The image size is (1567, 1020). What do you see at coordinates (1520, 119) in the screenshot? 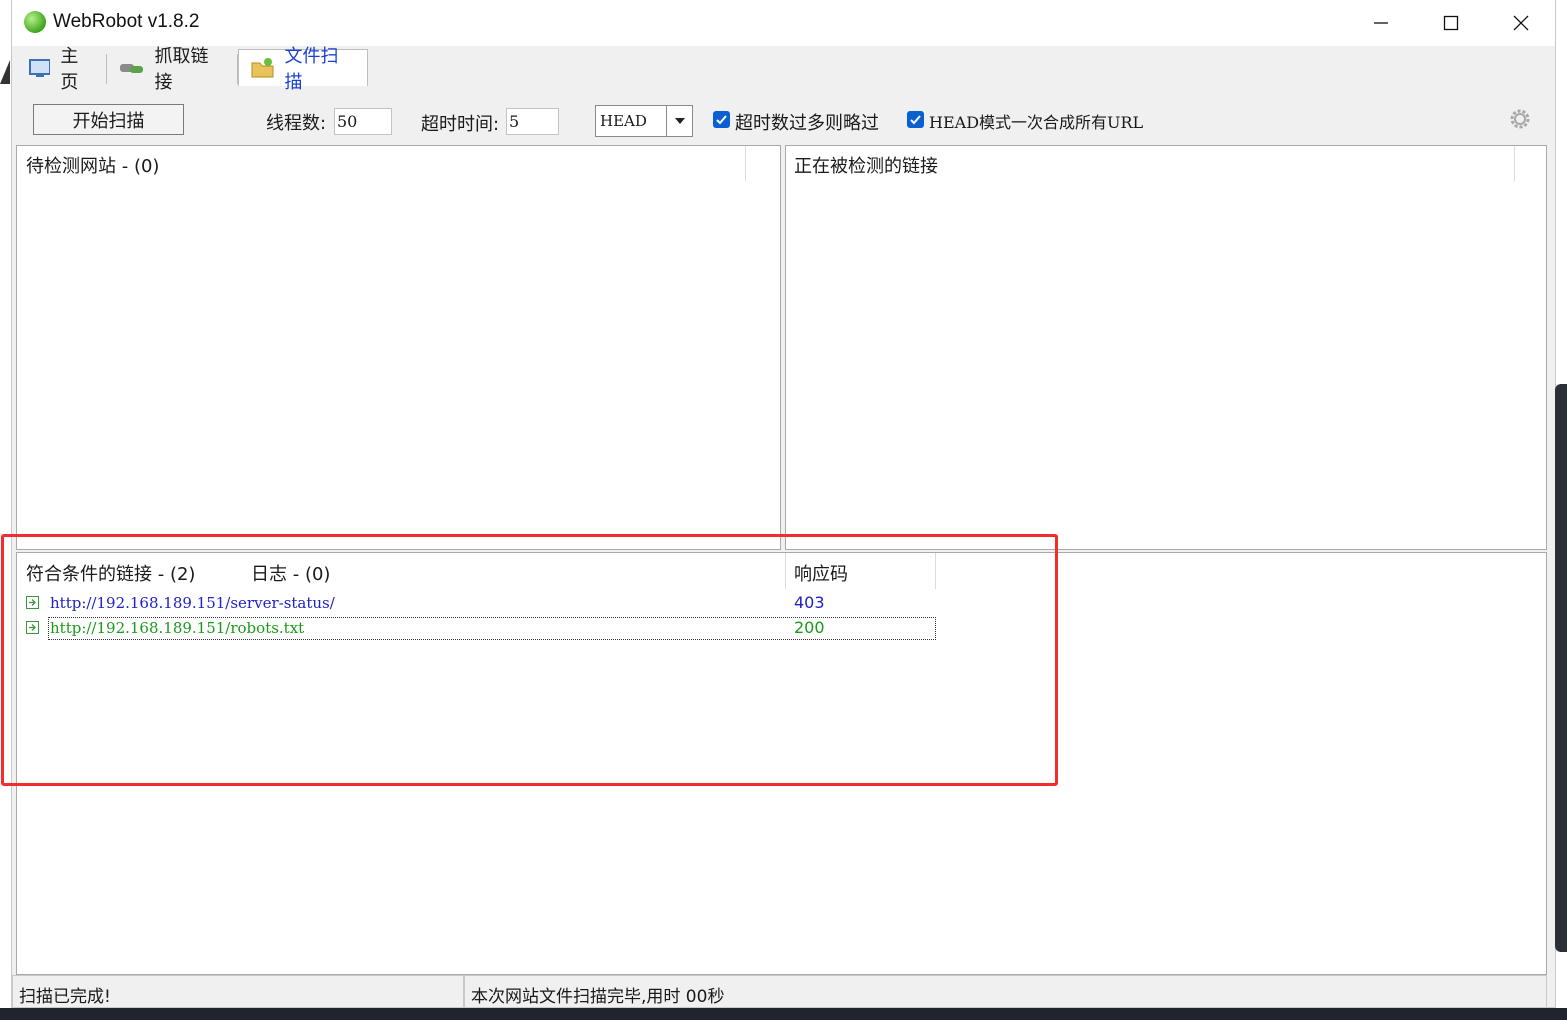
I see `gear-icon` at bounding box center [1520, 119].